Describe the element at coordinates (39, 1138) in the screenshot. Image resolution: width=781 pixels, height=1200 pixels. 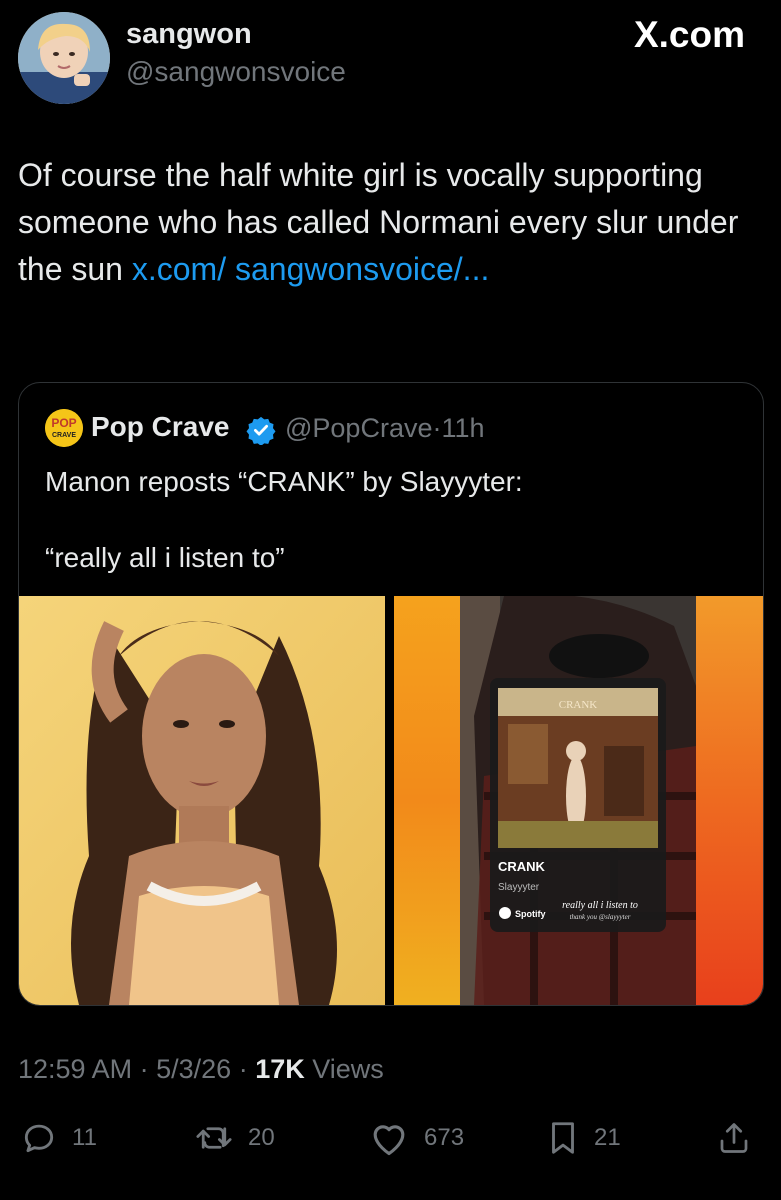
I see `reply-icon` at that location.